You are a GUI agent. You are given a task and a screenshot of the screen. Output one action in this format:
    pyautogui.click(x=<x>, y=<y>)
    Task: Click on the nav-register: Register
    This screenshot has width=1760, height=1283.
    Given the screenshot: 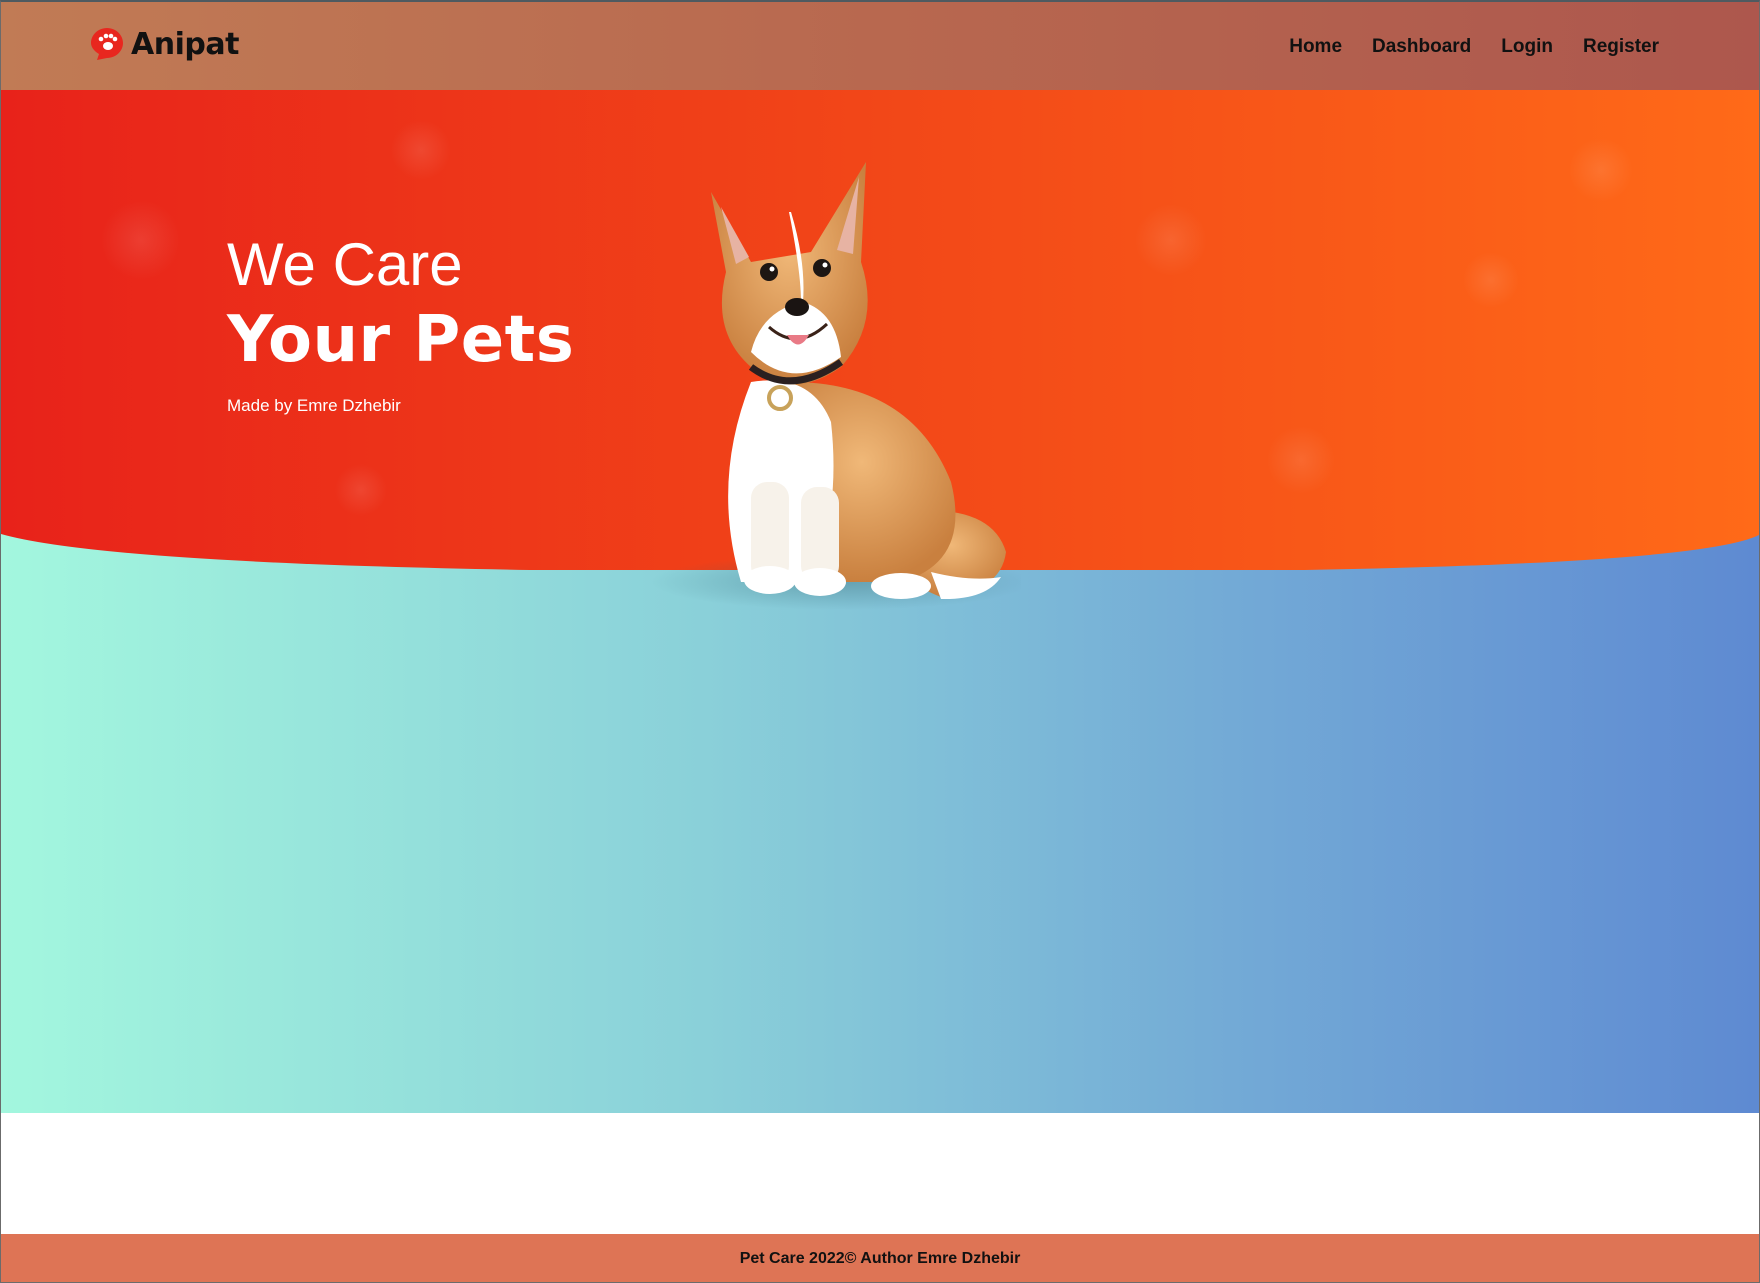 What is the action you would take?
    pyautogui.click(x=1621, y=47)
    